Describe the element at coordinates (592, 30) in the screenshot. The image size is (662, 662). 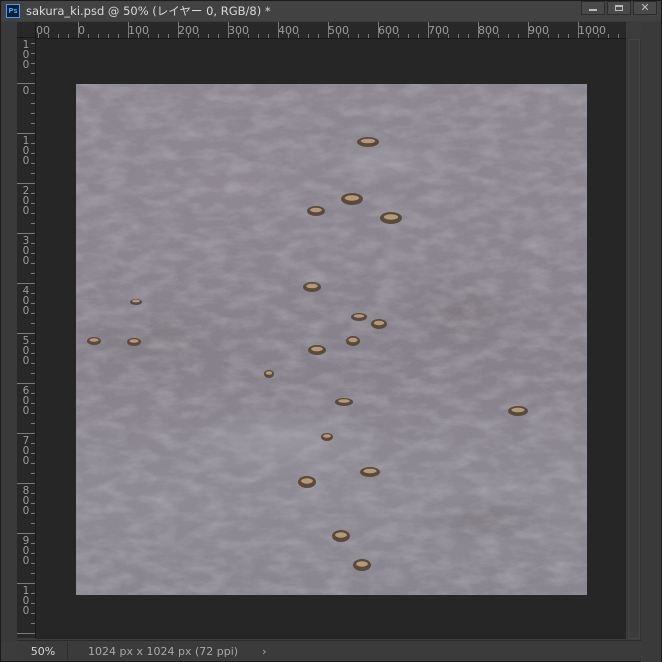
I see `ruler-label: 1000` at that location.